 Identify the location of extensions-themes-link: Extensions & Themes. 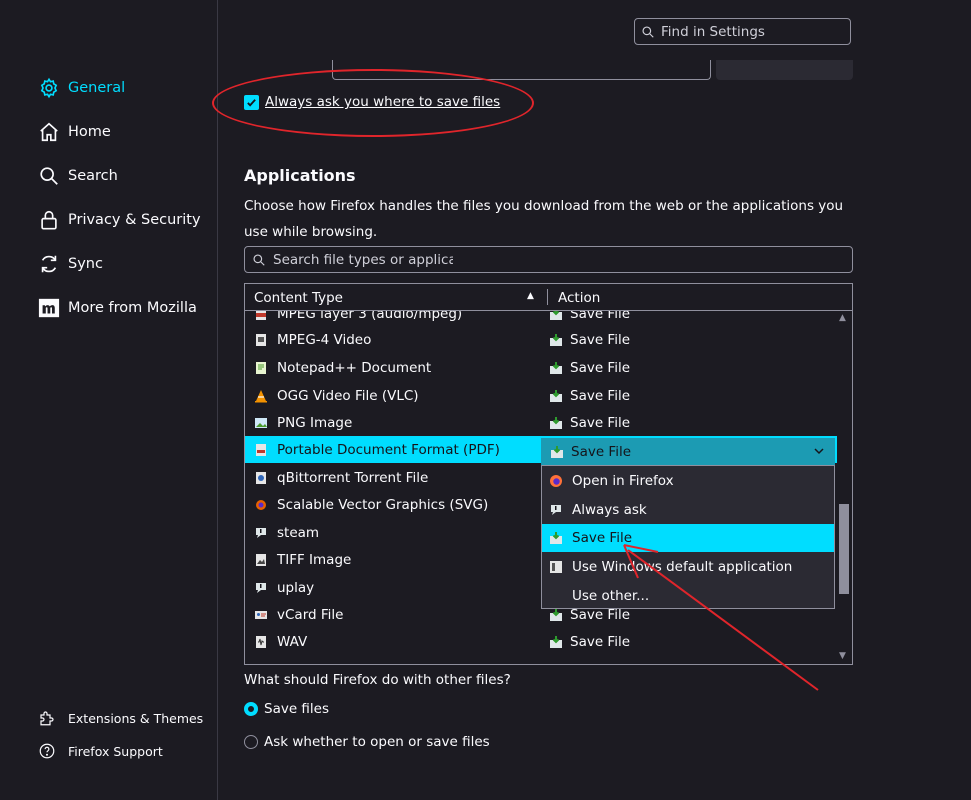
(120, 718).